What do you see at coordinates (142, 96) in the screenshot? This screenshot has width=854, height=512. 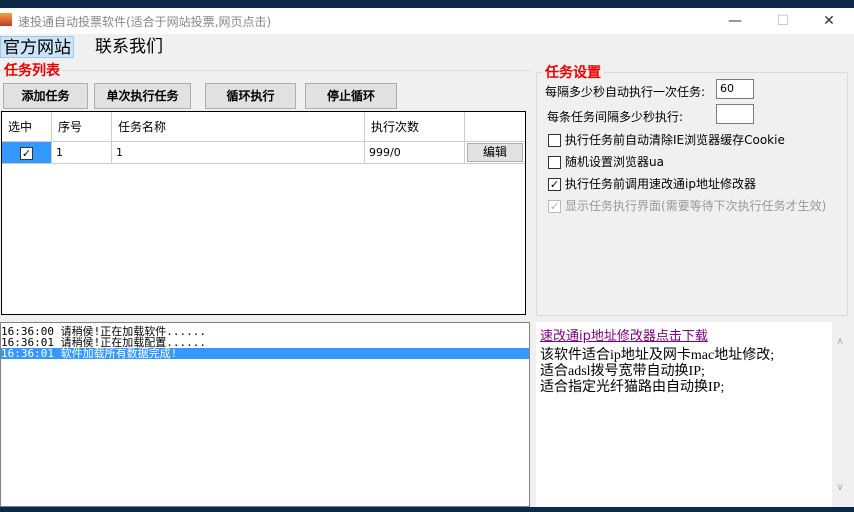 I see `run-once-button: 单次执行任务` at bounding box center [142, 96].